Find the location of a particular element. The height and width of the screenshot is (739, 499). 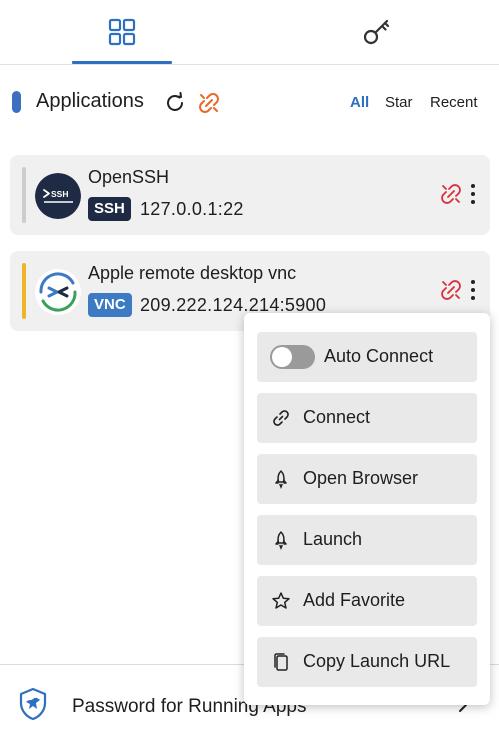

menu-item-connect: Connect is located at coordinates (367, 418).